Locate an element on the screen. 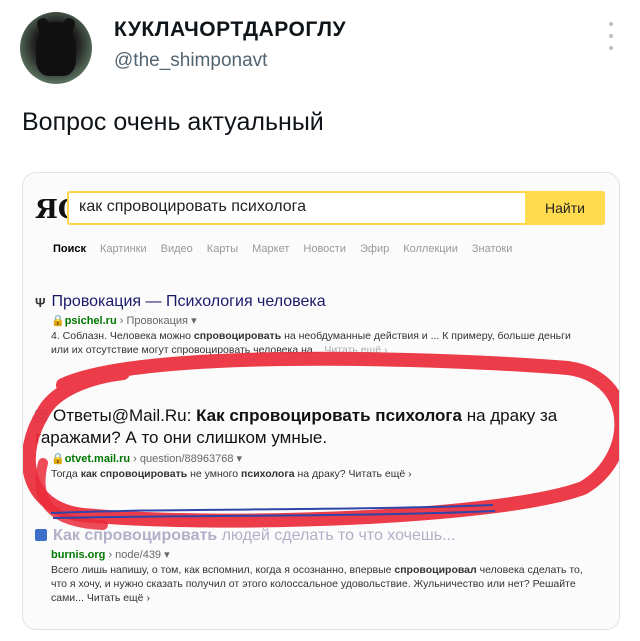 The image size is (640, 641). psi-icon: Ψ is located at coordinates (40, 302).